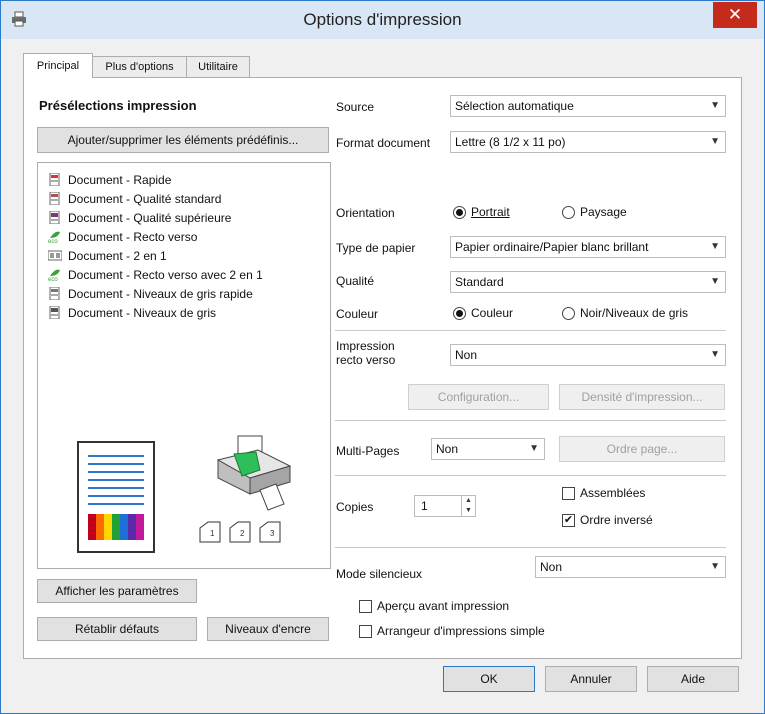 The width and height of the screenshot is (765, 714). I want to click on preview-label: Aperçu avant impression, so click(443, 606).